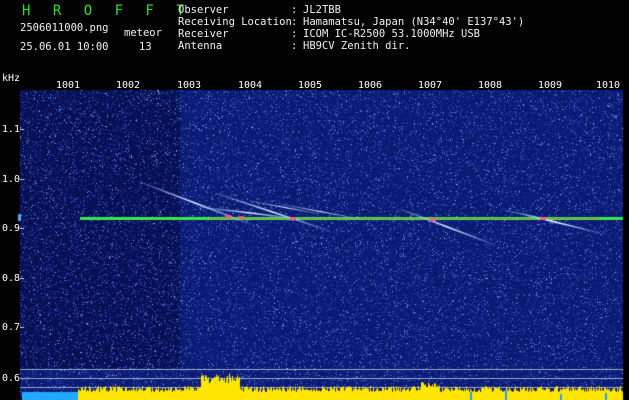  What do you see at coordinates (11, 278) in the screenshot?
I see `y-tick-label: 0.8` at bounding box center [11, 278].